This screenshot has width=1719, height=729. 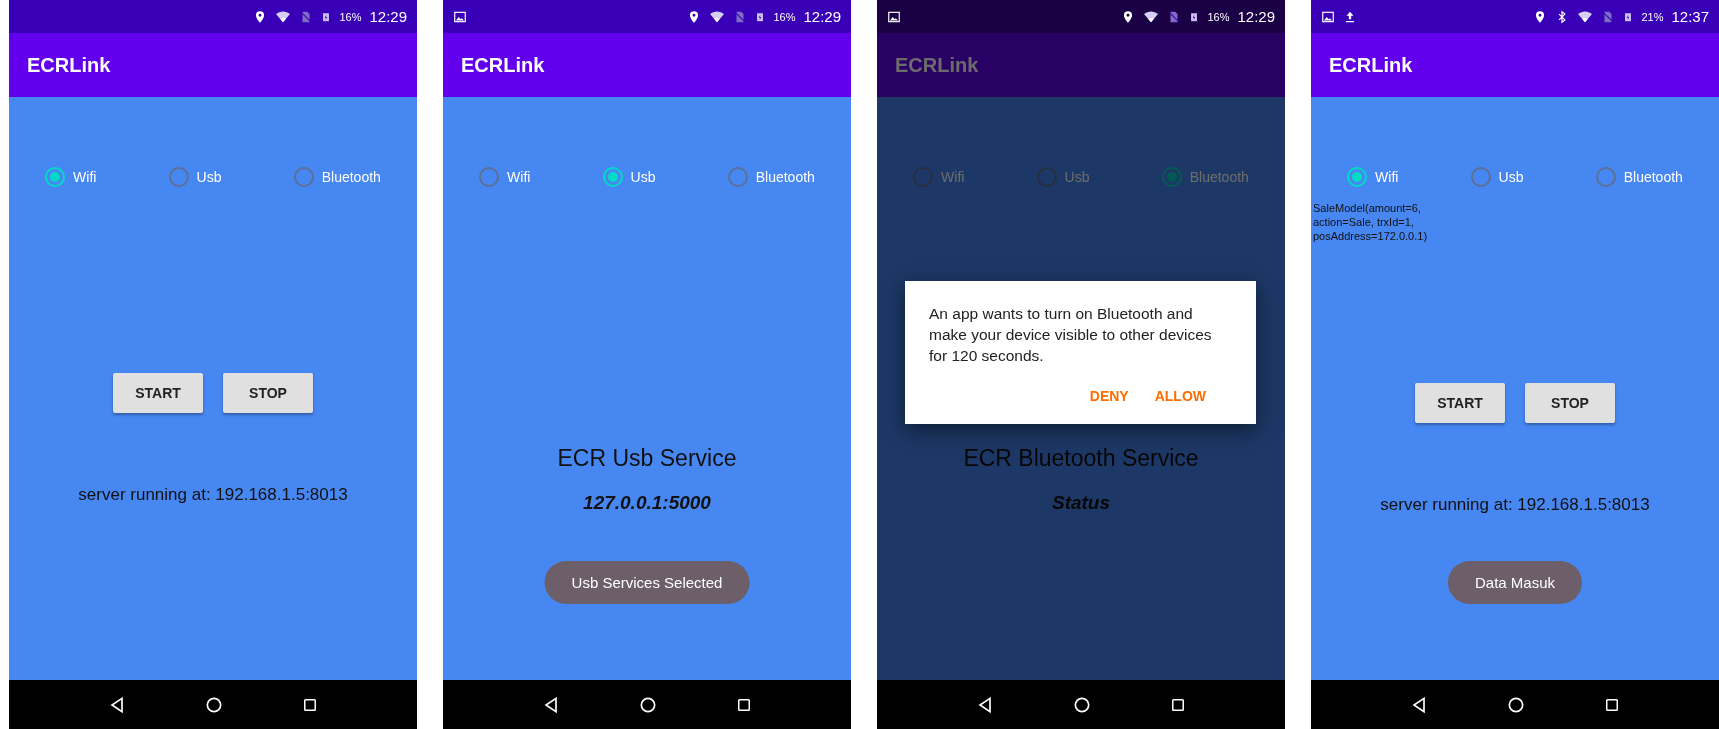 What do you see at coordinates (1081, 458) in the screenshot?
I see `service-title: ECR Bluetooth Service` at bounding box center [1081, 458].